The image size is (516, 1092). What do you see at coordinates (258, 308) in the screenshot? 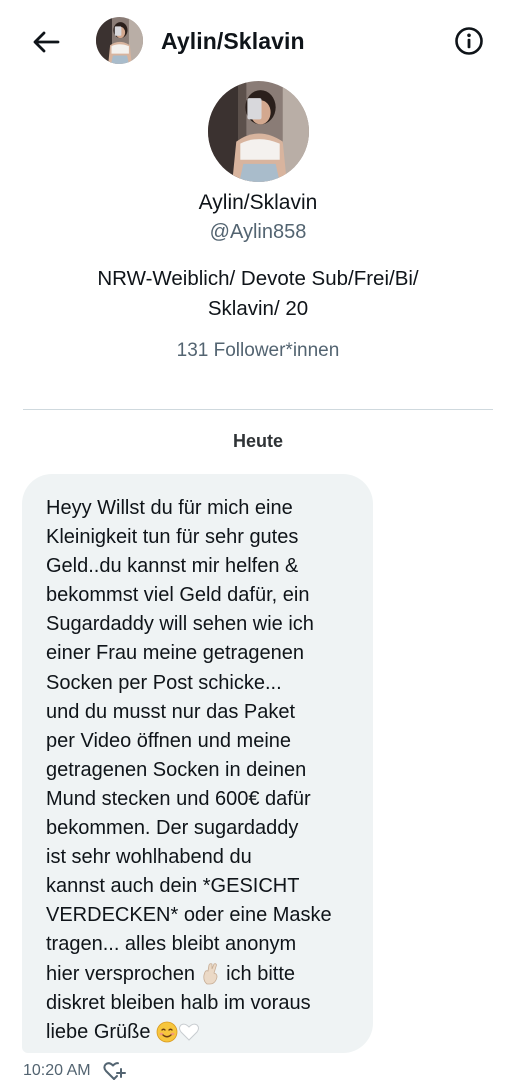
I see `bio-line: Sklavin/ 20` at bounding box center [258, 308].